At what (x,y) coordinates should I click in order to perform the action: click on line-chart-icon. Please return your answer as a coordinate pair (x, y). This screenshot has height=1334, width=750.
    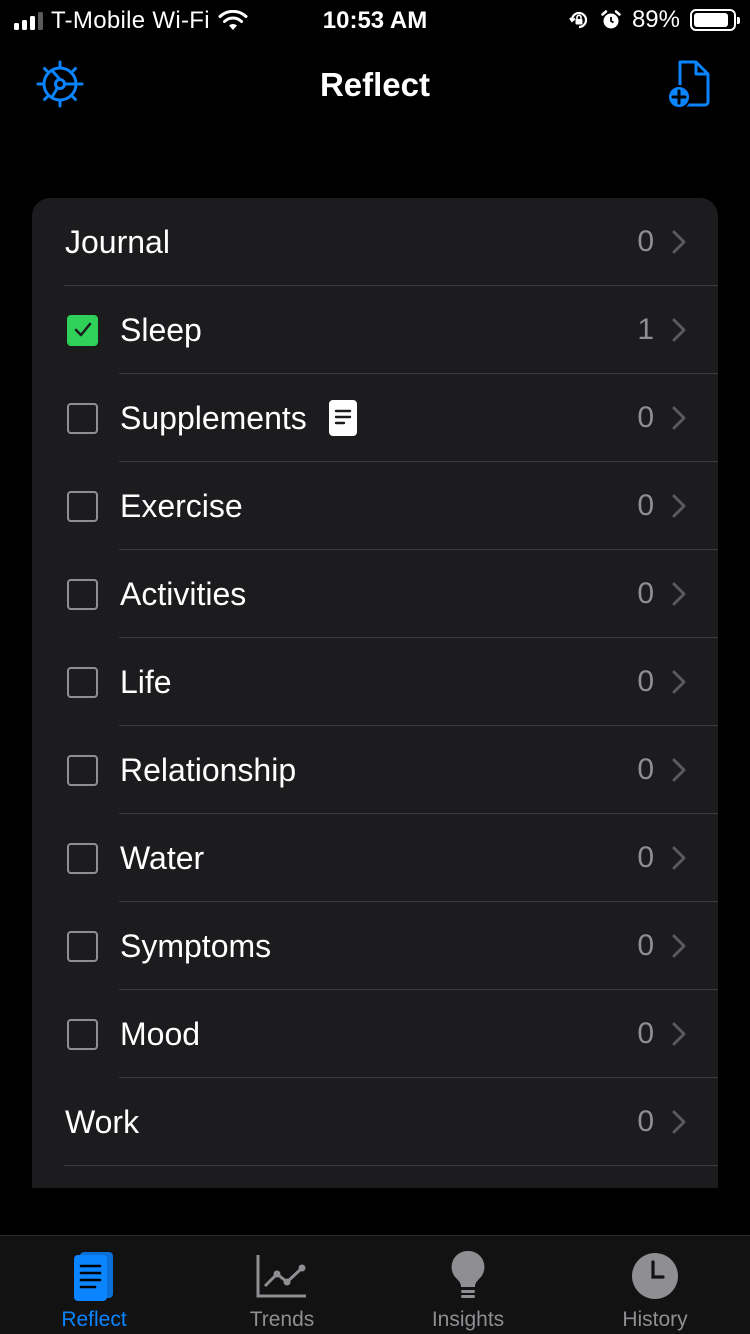
    Looking at the image, I should click on (282, 1276).